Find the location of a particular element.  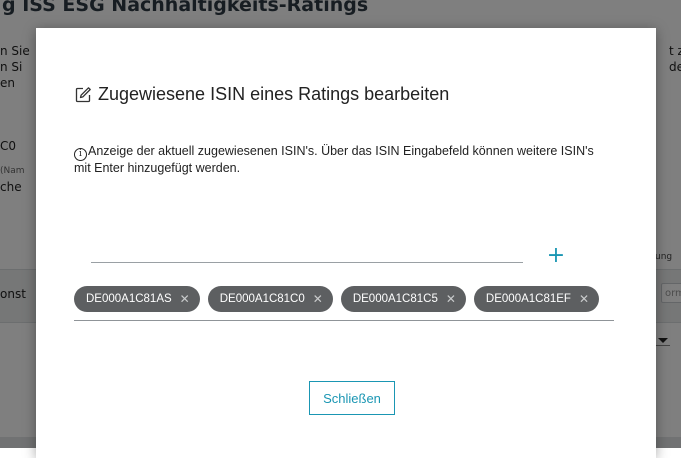

isin-chip: DE000A1C81C5 ✕ is located at coordinates (403, 299).